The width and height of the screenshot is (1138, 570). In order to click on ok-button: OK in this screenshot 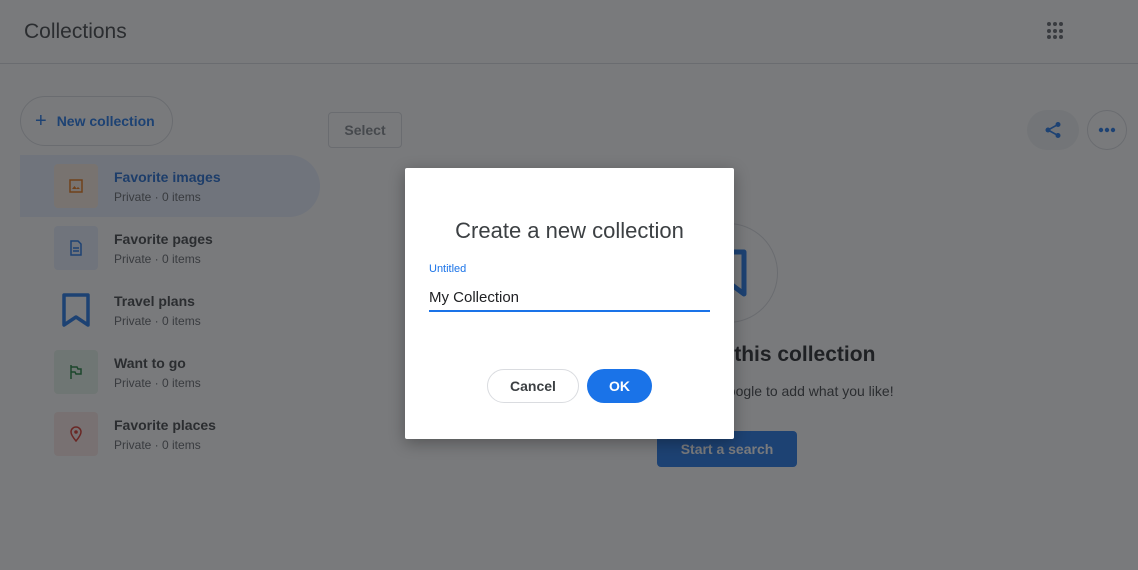, I will do `click(619, 386)`.